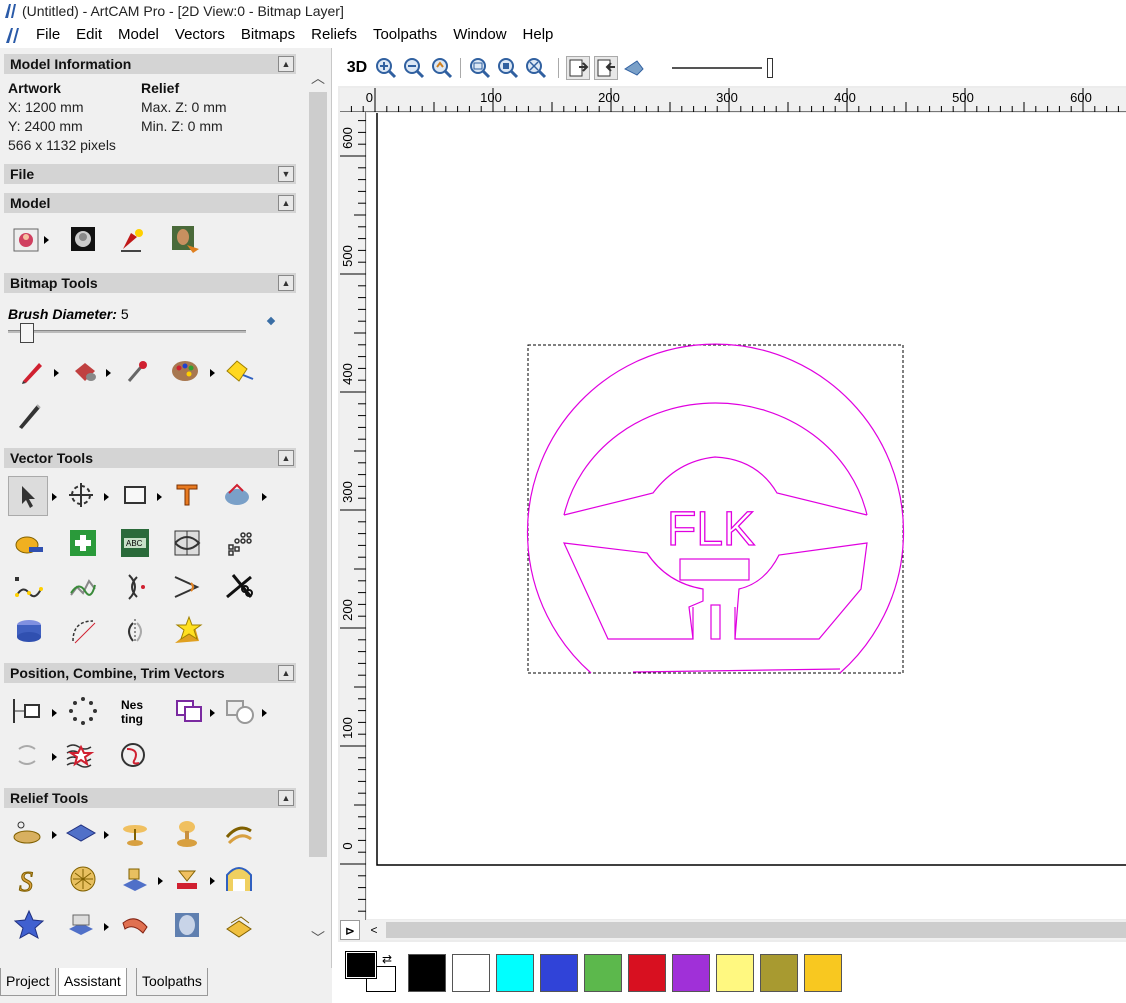 This screenshot has height=1003, width=1126. I want to click on menu-window: Window, so click(479, 35).